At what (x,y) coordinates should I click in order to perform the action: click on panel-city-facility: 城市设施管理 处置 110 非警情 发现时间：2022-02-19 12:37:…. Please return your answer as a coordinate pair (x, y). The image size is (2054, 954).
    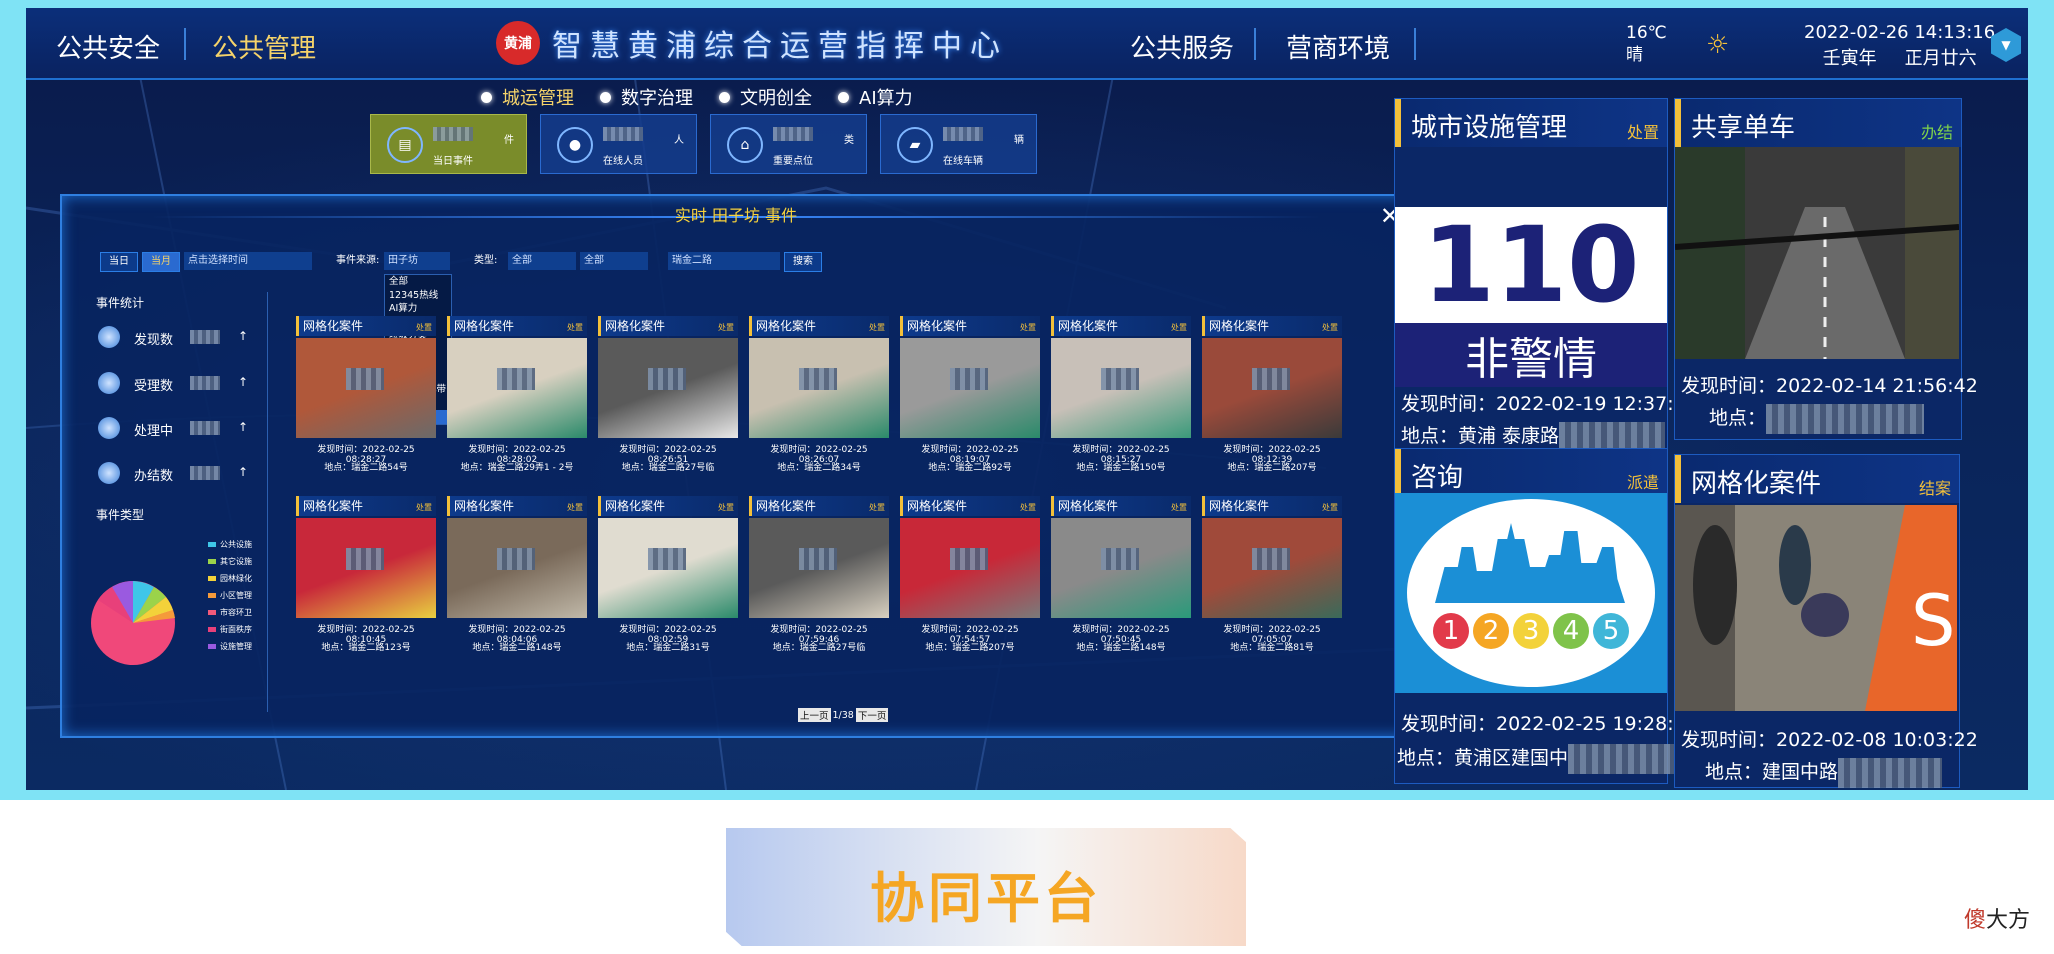
    Looking at the image, I should click on (1546, 277).